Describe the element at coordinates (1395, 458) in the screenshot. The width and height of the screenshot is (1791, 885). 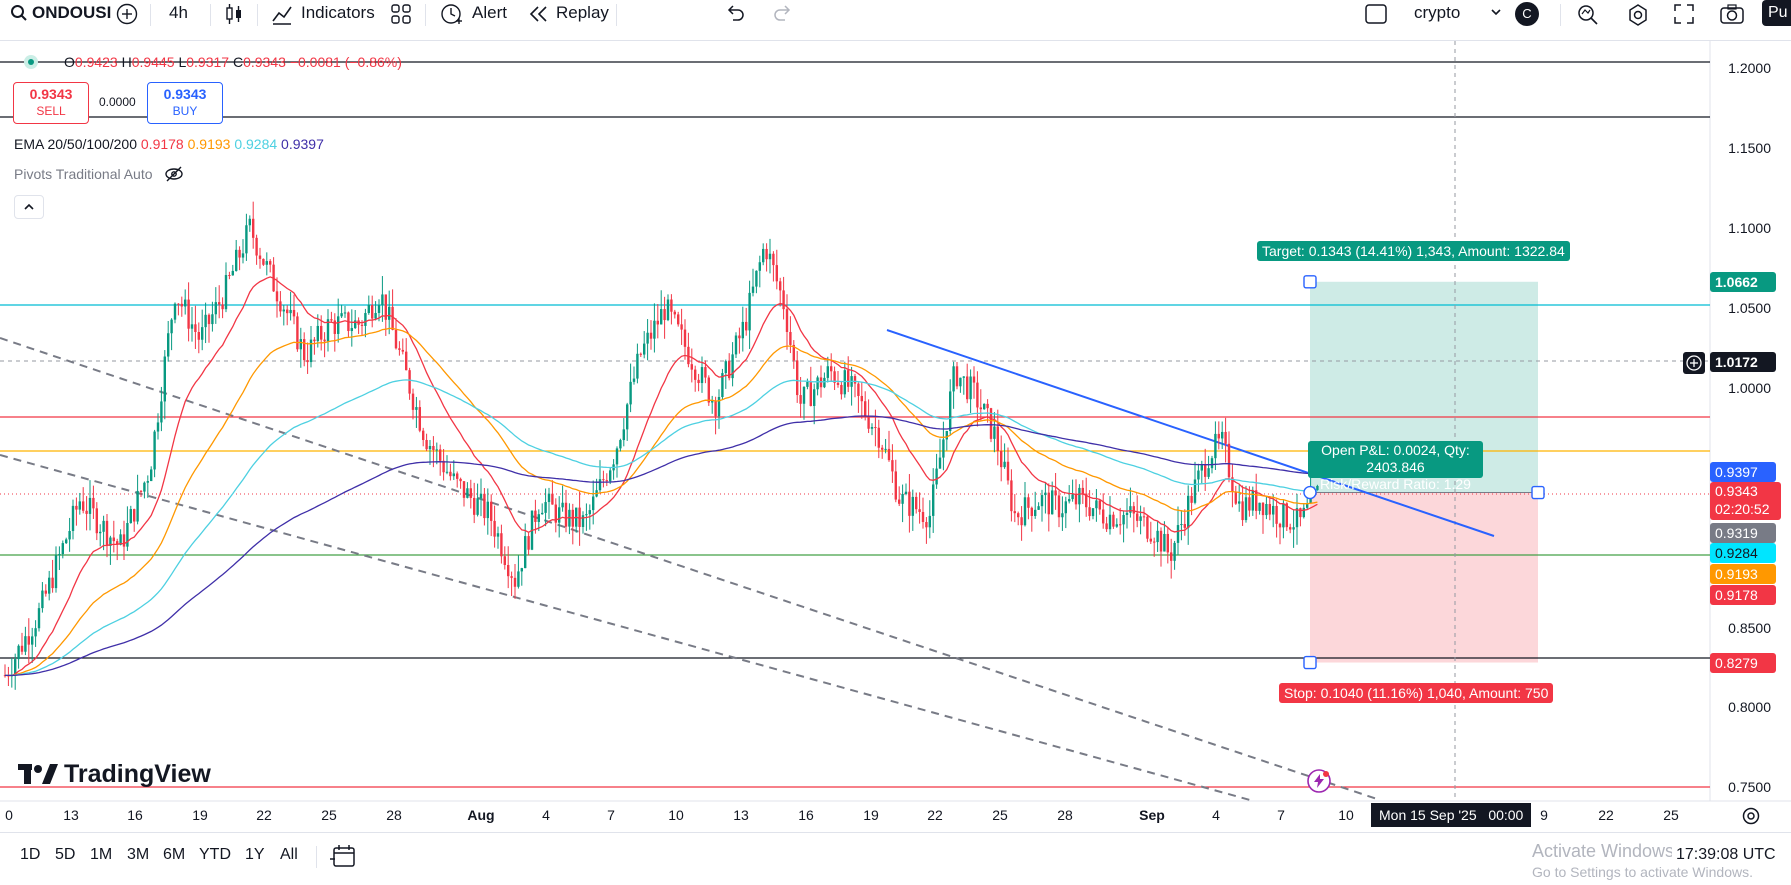
I see `pnl-text: Open P&L: 0.0024, Qty: 2403.846` at that location.